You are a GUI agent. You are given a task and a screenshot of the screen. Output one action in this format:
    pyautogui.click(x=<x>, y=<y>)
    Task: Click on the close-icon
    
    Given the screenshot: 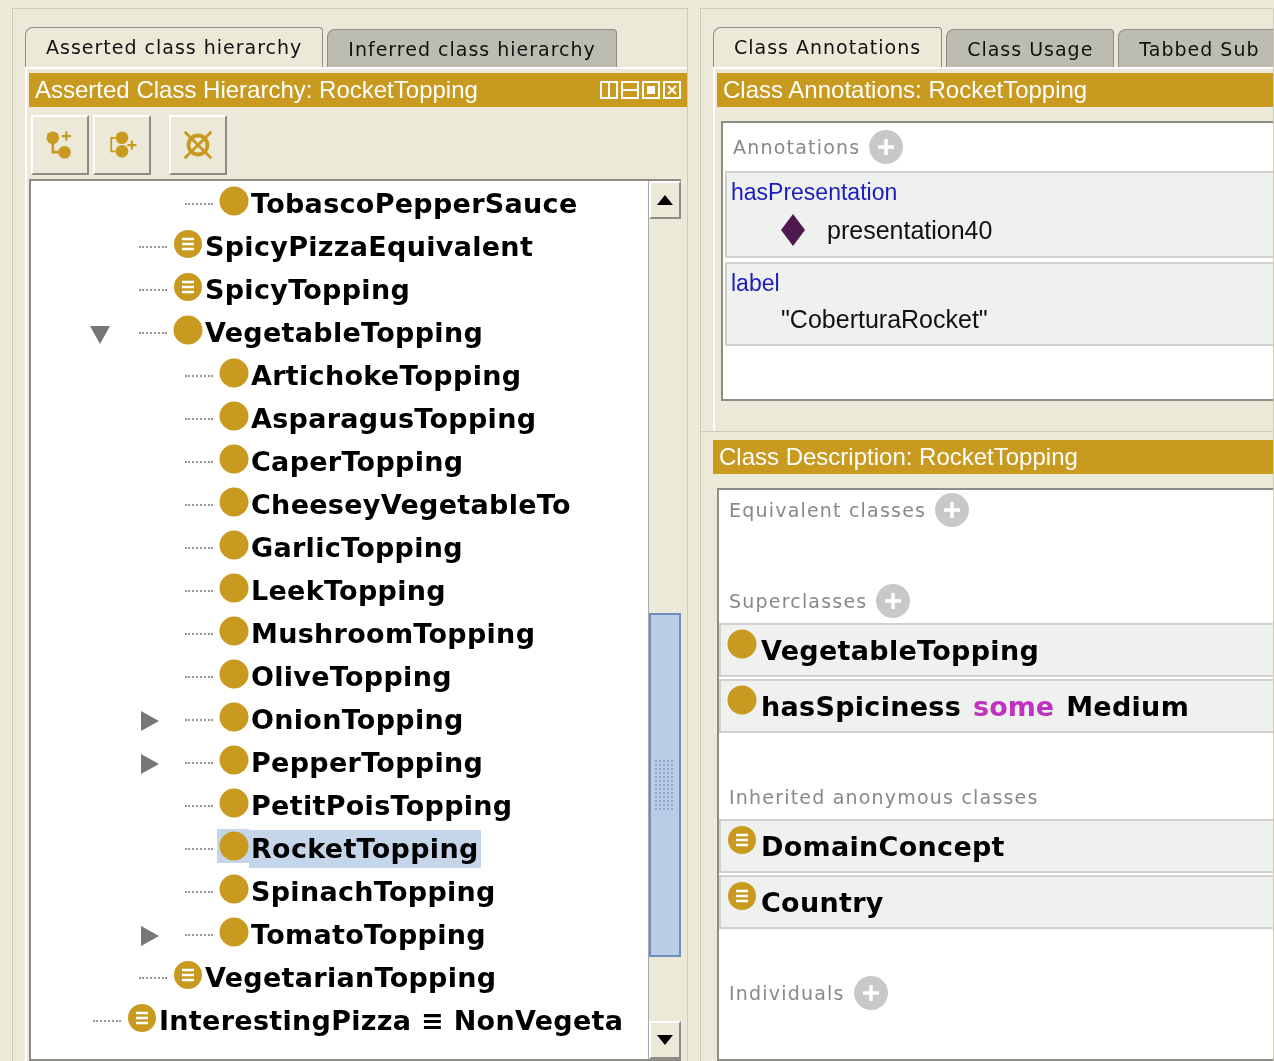 What is the action you would take?
    pyautogui.click(x=672, y=90)
    